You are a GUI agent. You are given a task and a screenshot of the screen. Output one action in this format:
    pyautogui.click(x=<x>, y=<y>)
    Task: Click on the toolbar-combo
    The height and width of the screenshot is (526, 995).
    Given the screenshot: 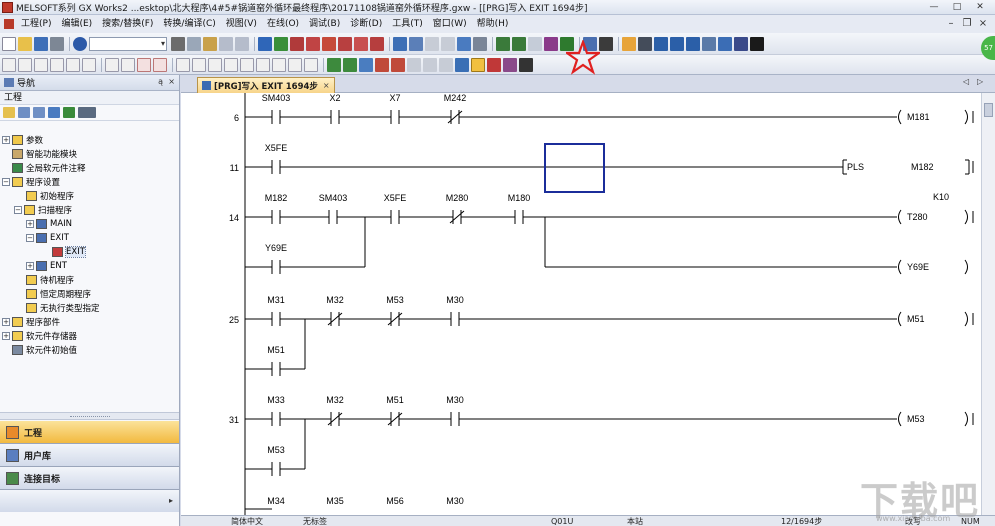 What is the action you would take?
    pyautogui.click(x=128, y=44)
    